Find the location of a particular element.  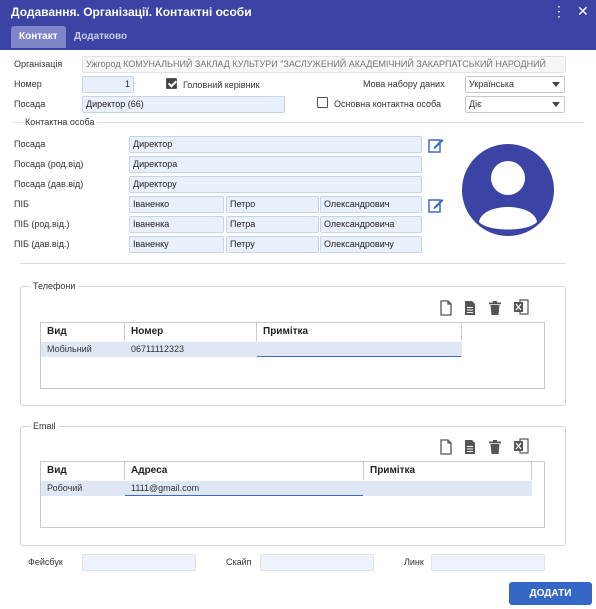

contact-position-gen-field: Директора is located at coordinates (275, 164).